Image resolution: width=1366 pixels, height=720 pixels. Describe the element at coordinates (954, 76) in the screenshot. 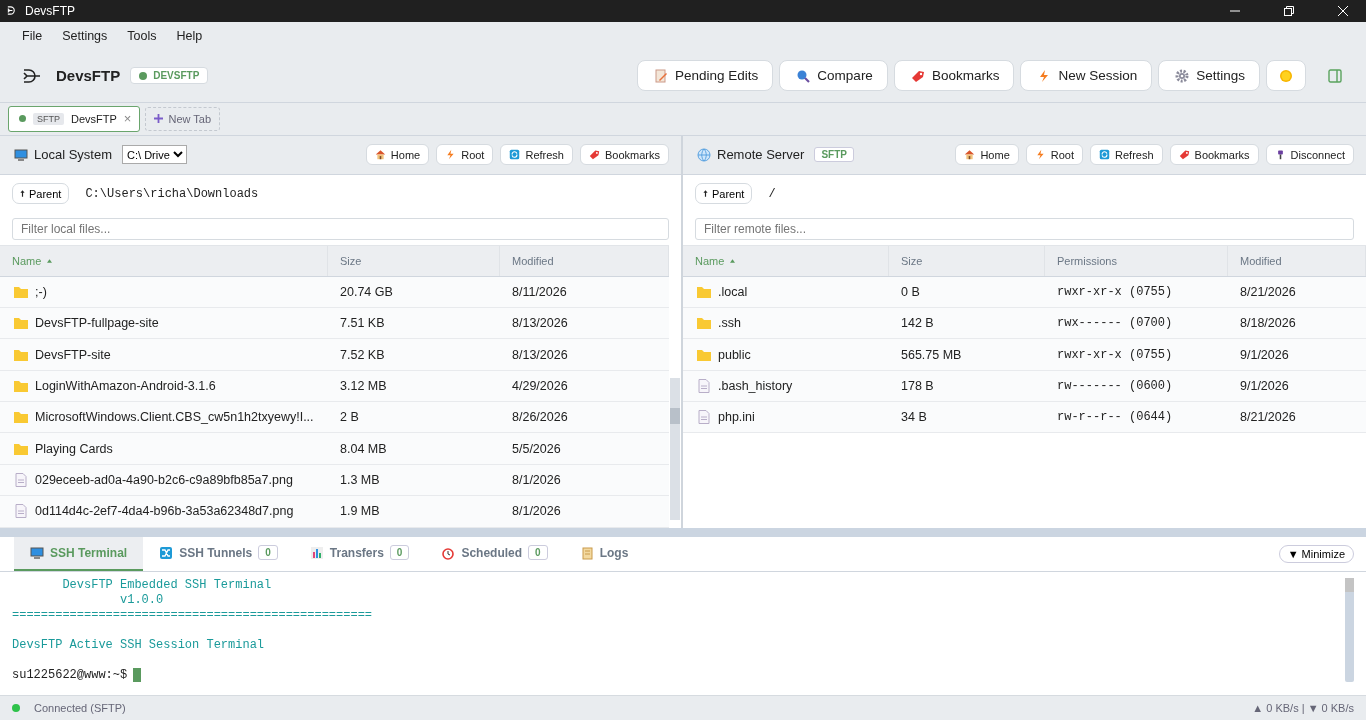

I see `header-button: Bookmarks` at that location.